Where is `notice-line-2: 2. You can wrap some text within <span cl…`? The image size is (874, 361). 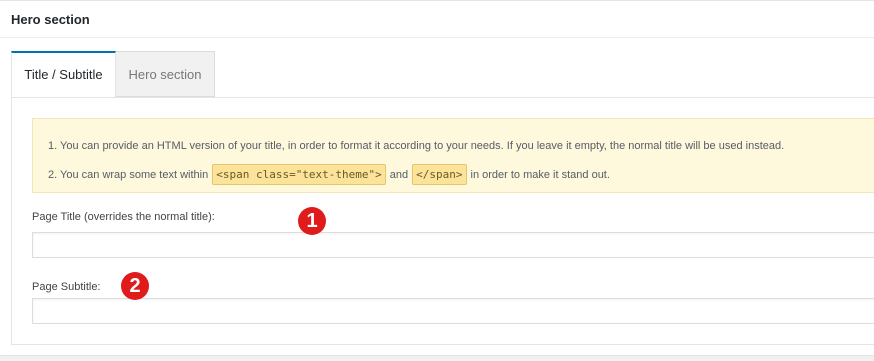 notice-line-2: 2. You can wrap some text within <span cl… is located at coordinates (461, 175).